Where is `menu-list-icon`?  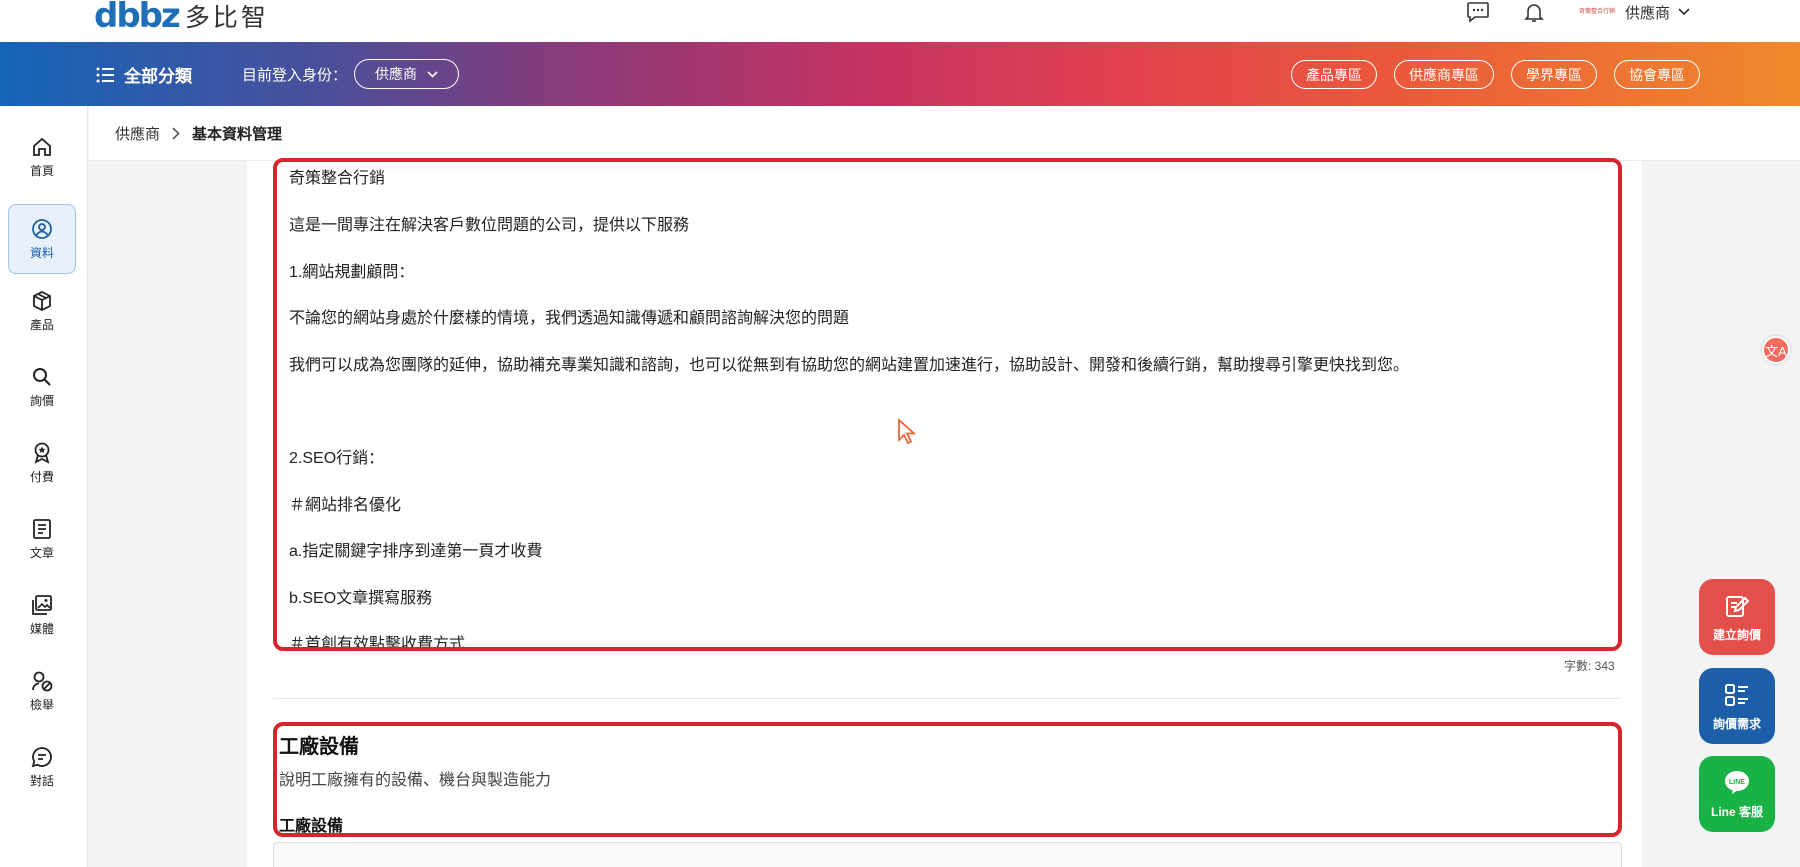
menu-list-icon is located at coordinates (105, 74).